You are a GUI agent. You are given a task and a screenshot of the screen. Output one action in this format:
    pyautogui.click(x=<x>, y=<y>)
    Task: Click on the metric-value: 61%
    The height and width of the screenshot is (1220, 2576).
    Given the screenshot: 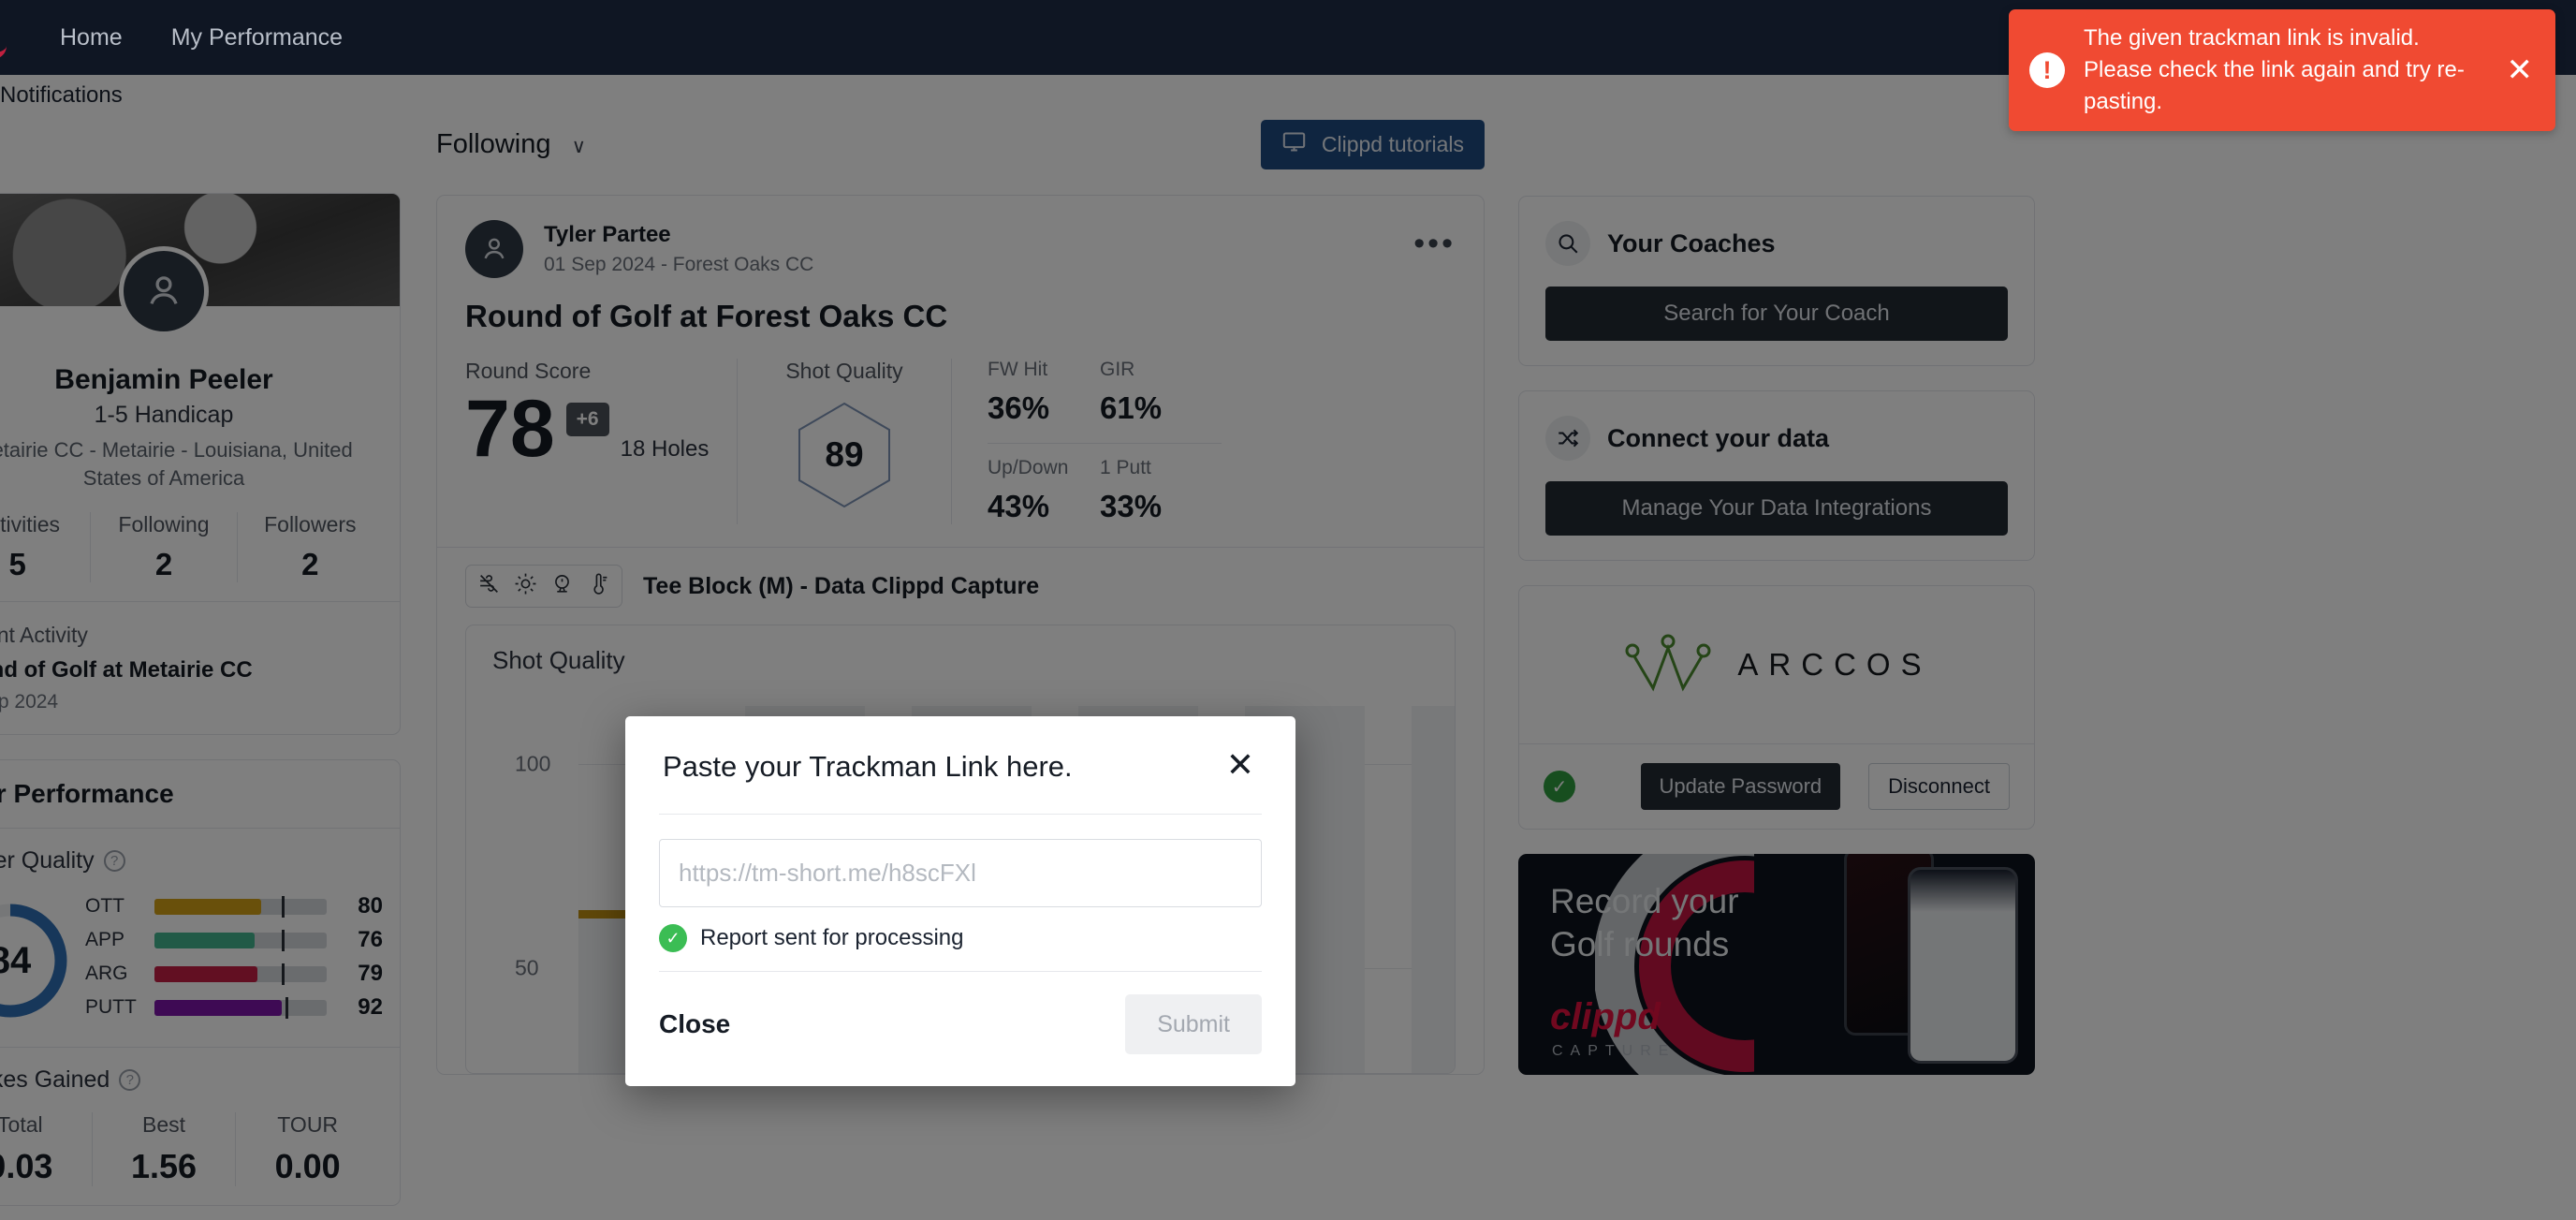 What is the action you would take?
    pyautogui.click(x=1132, y=407)
    